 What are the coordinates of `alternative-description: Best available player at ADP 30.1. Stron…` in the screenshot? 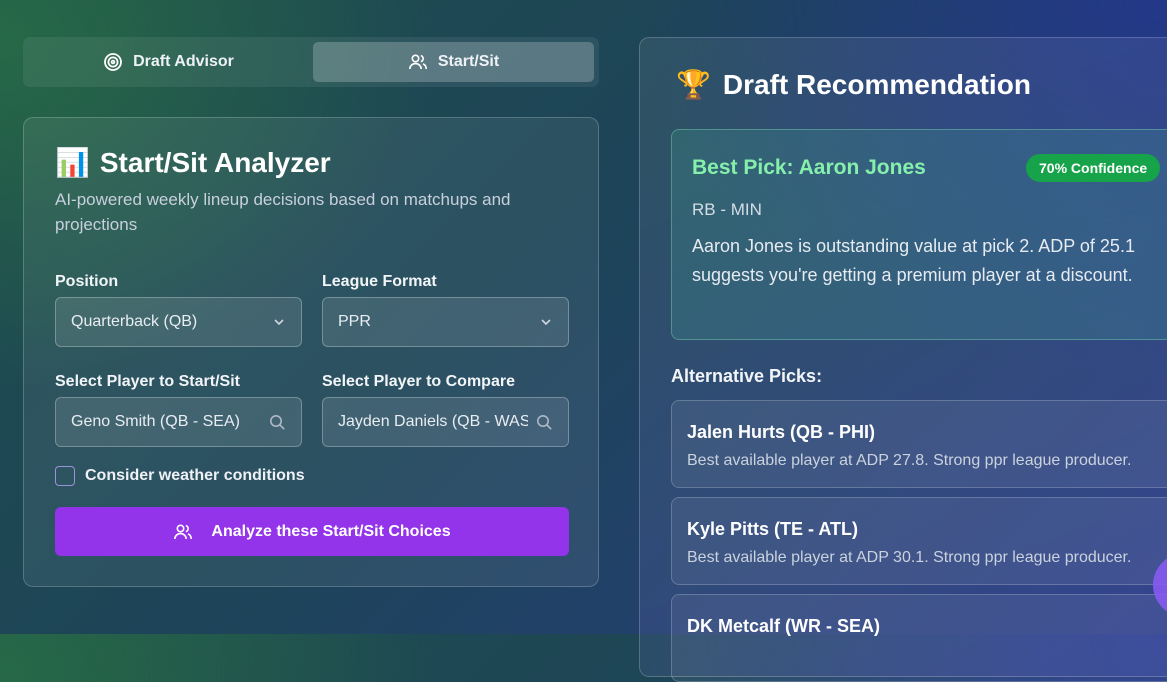 It's located at (909, 557).